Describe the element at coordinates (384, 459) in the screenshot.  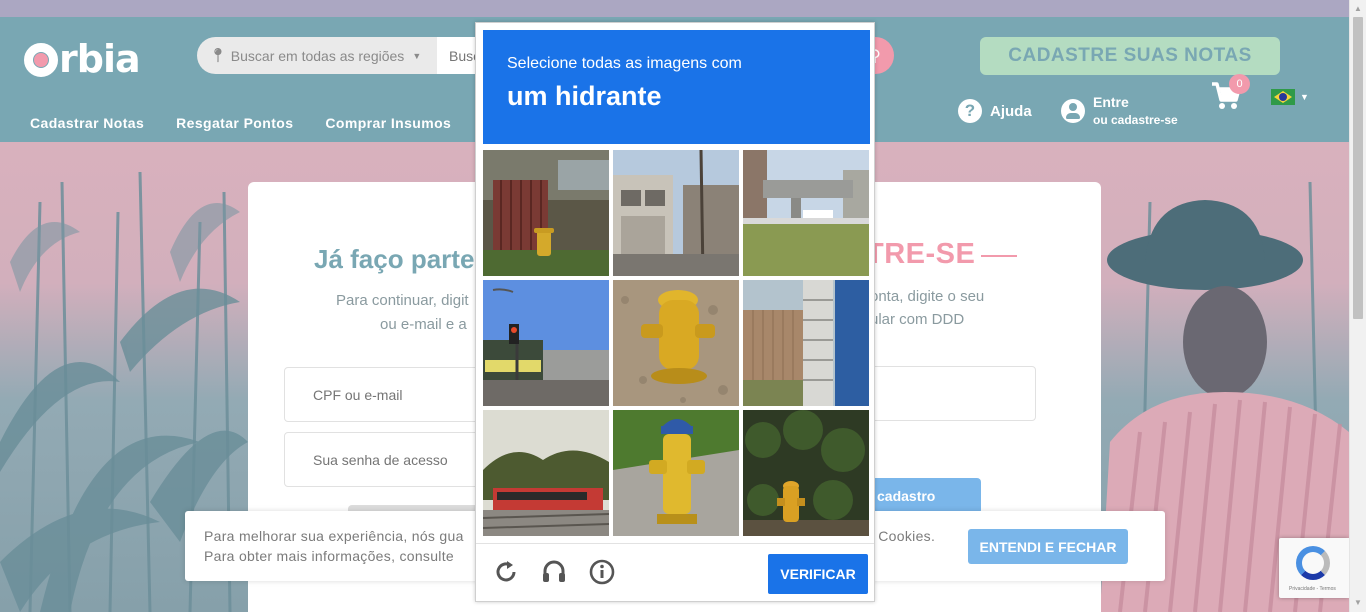
I see `password-field` at that location.